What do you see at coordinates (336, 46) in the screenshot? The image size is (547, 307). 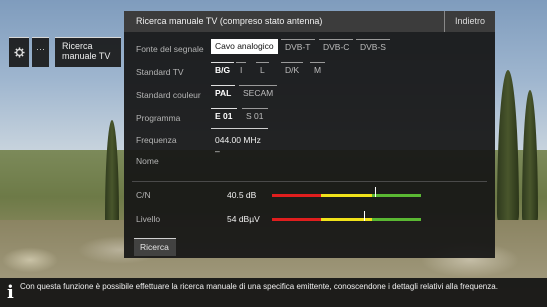 I see `option-dvb-c: DVB-C` at bounding box center [336, 46].